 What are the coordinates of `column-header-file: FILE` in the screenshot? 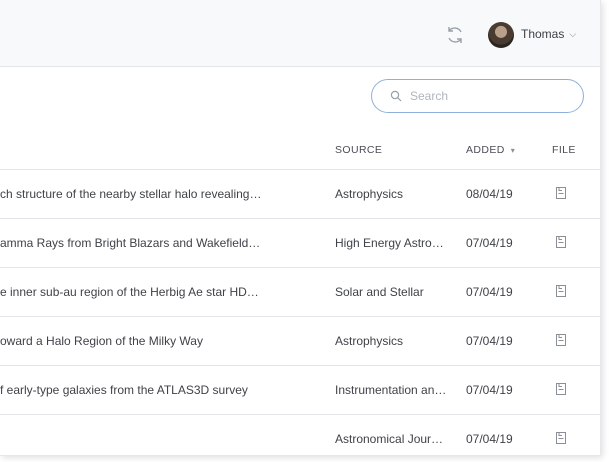 It's located at (564, 150).